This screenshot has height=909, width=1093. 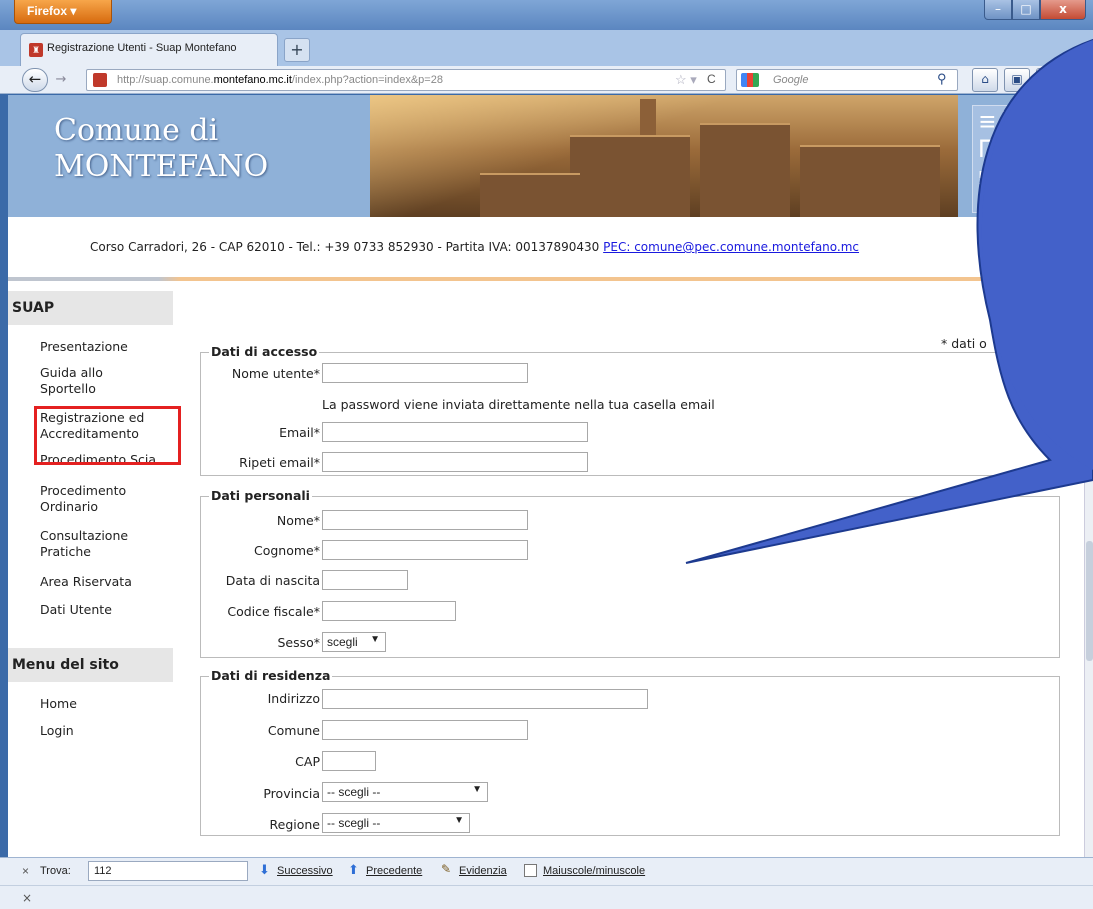 What do you see at coordinates (298, 520) in the screenshot?
I see `first-name-label: Nome*` at bounding box center [298, 520].